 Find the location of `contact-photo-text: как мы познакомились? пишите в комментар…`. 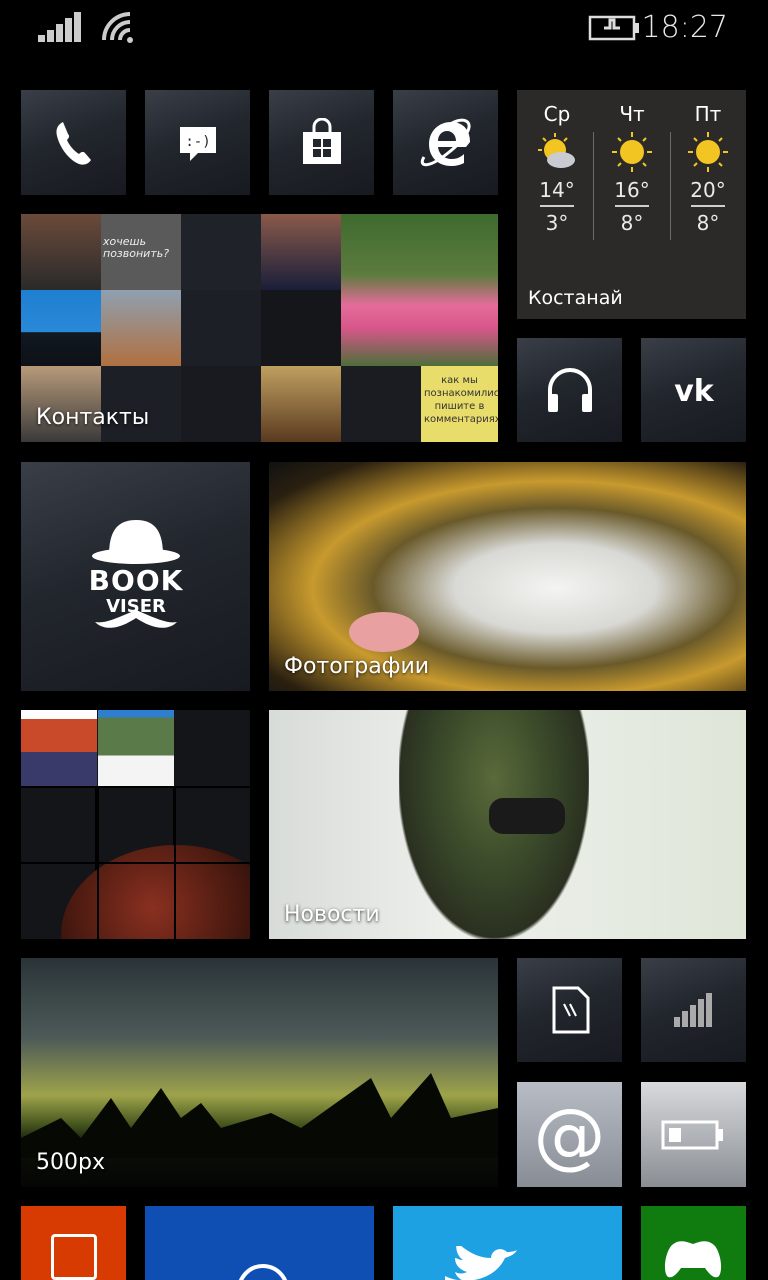

contact-photo-text: как мы познакомились? пишите в комментар… is located at coordinates (459, 404).